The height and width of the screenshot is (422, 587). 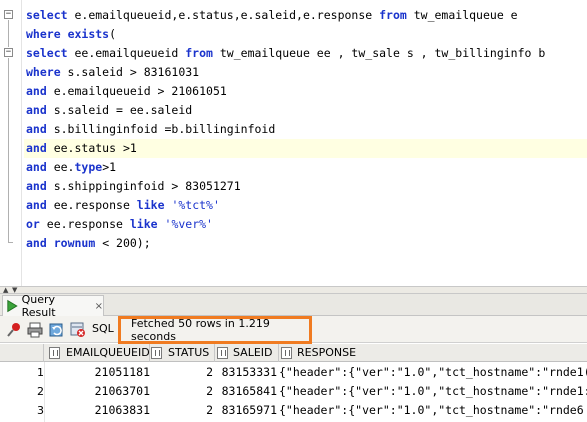 I want to click on column-header-response: RESPONSE, so click(x=442, y=353).